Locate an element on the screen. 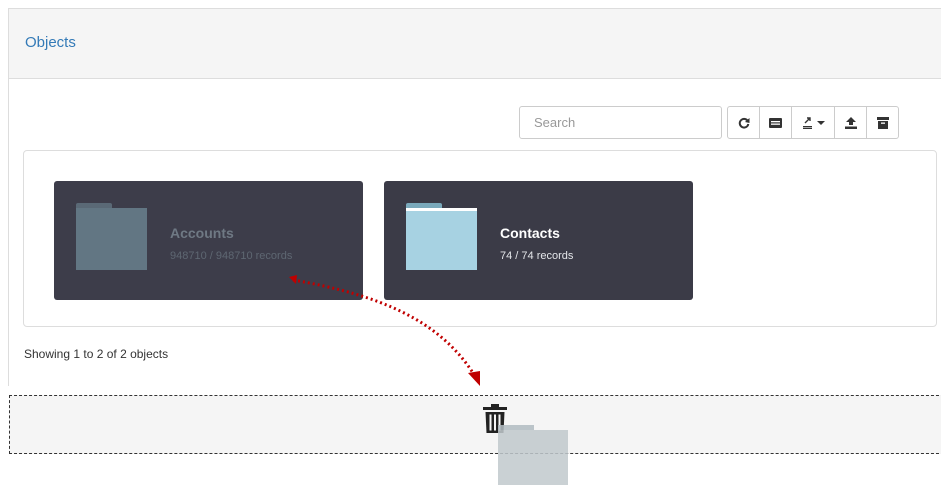 This screenshot has height=485, width=941. upload-button is located at coordinates (850, 122).